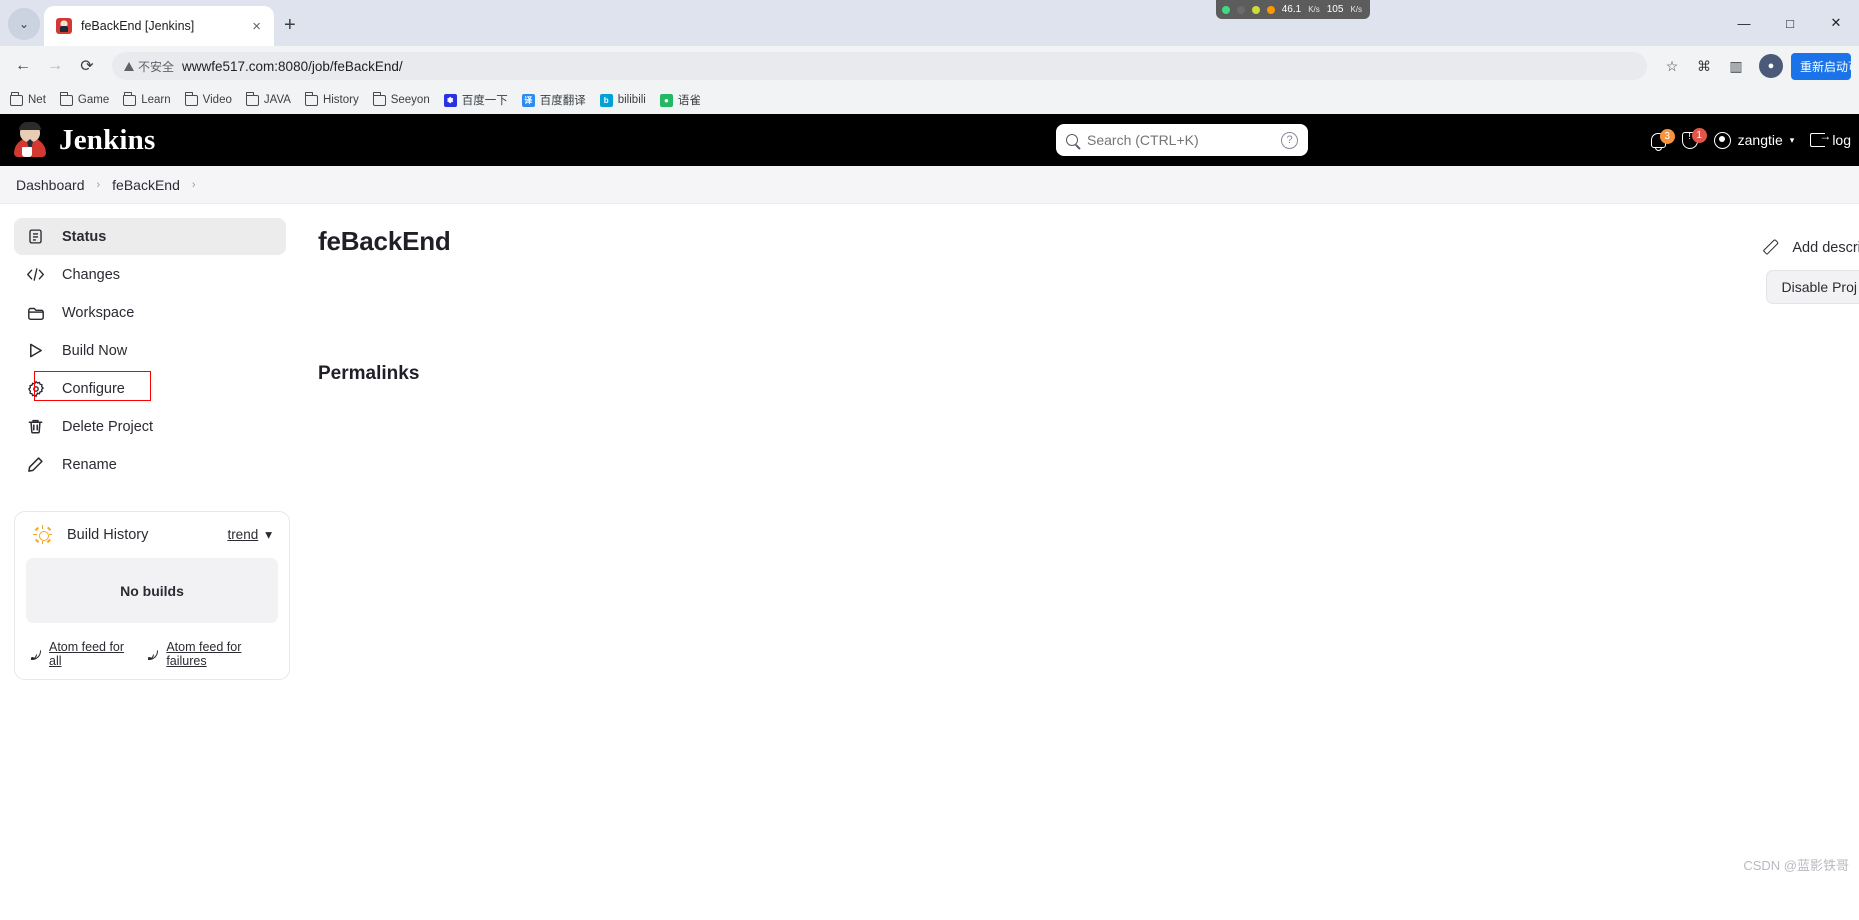 Image resolution: width=1859 pixels, height=920 pixels. Describe the element at coordinates (147, 99) in the screenshot. I see `bookmark-learn: Learn` at that location.